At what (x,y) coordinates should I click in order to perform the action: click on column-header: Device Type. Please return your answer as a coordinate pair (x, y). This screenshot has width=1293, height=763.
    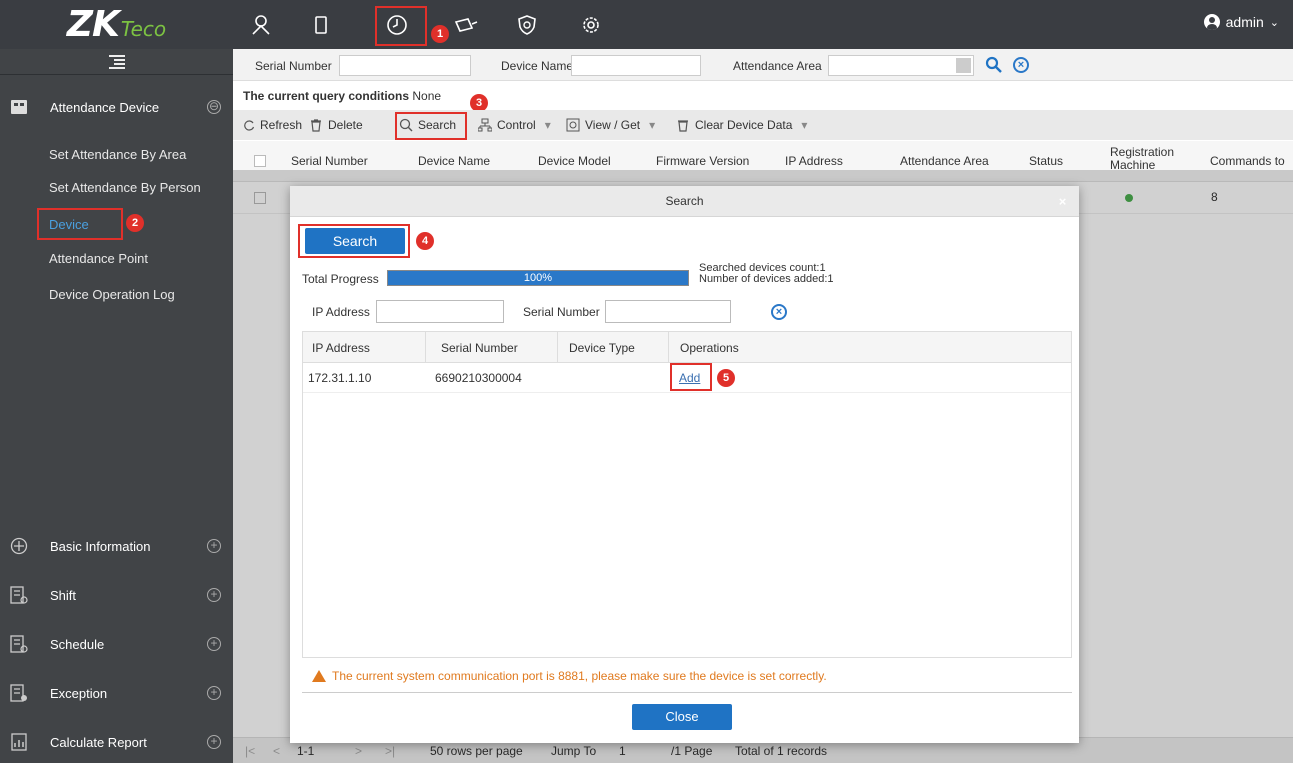
    Looking at the image, I should click on (602, 348).